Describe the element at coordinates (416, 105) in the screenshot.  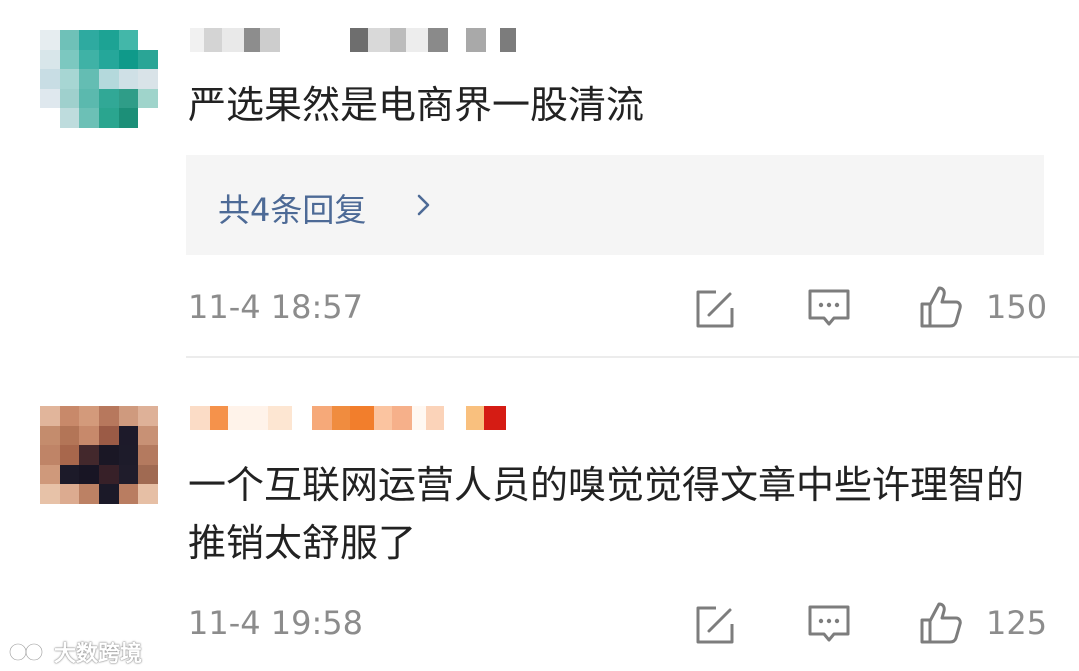
I see `comment-text: 严选果然是电商界一股清流` at that location.